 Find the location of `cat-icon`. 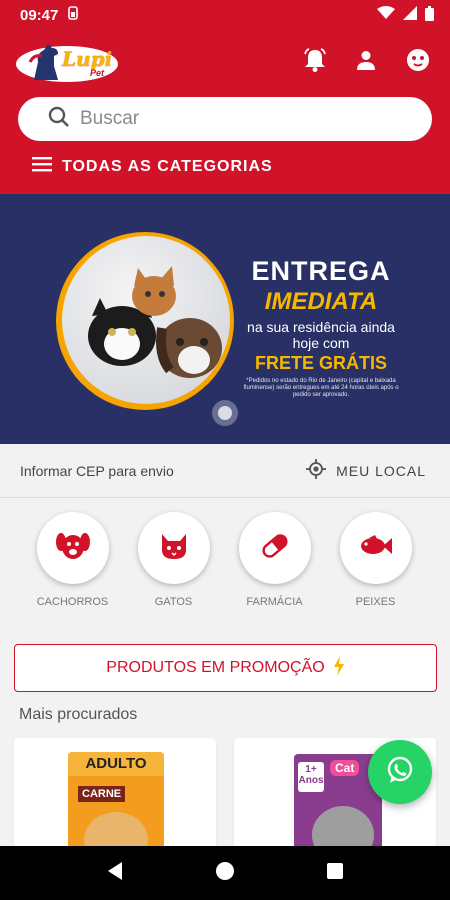

cat-icon is located at coordinates (174, 548).